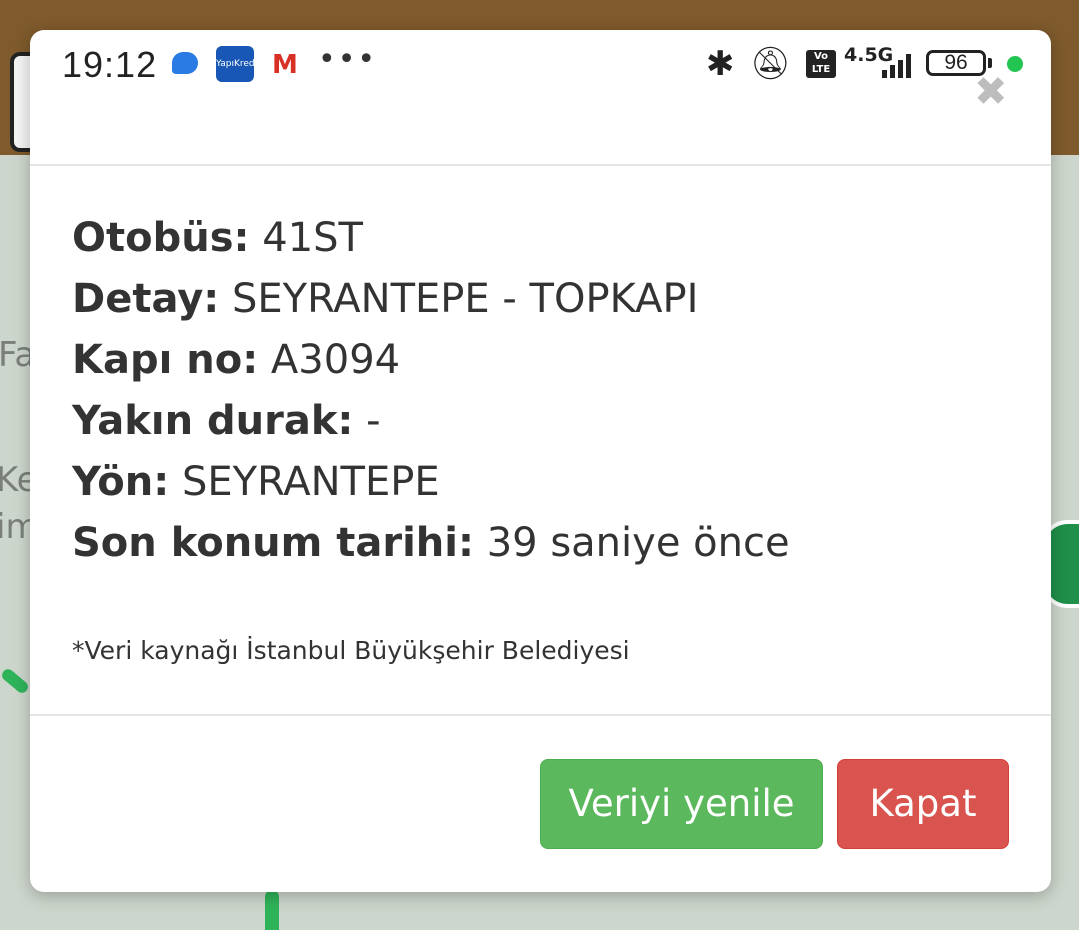 This screenshot has width=1079, height=930. I want to click on status-time: 19:12, so click(110, 64).